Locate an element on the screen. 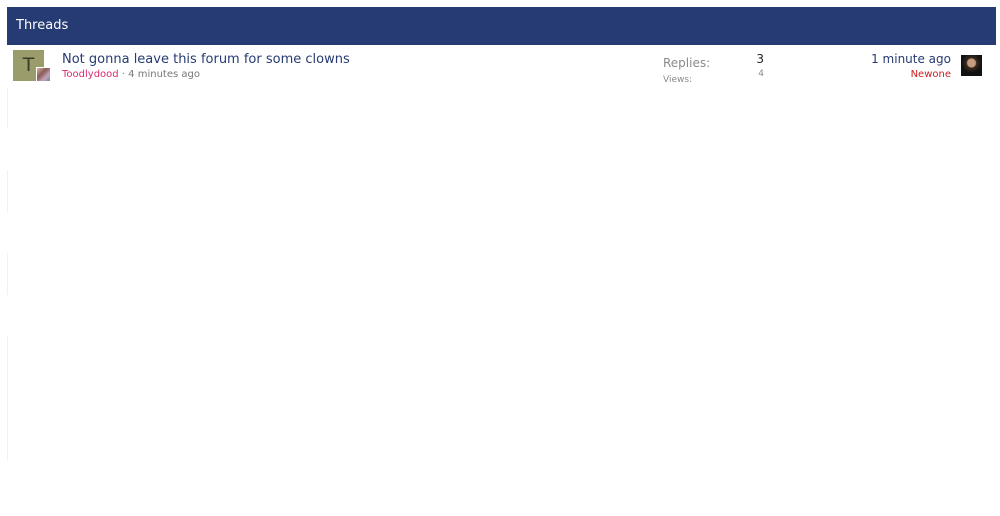 The width and height of the screenshot is (1000, 516). block-header: Threads is located at coordinates (501, 26).